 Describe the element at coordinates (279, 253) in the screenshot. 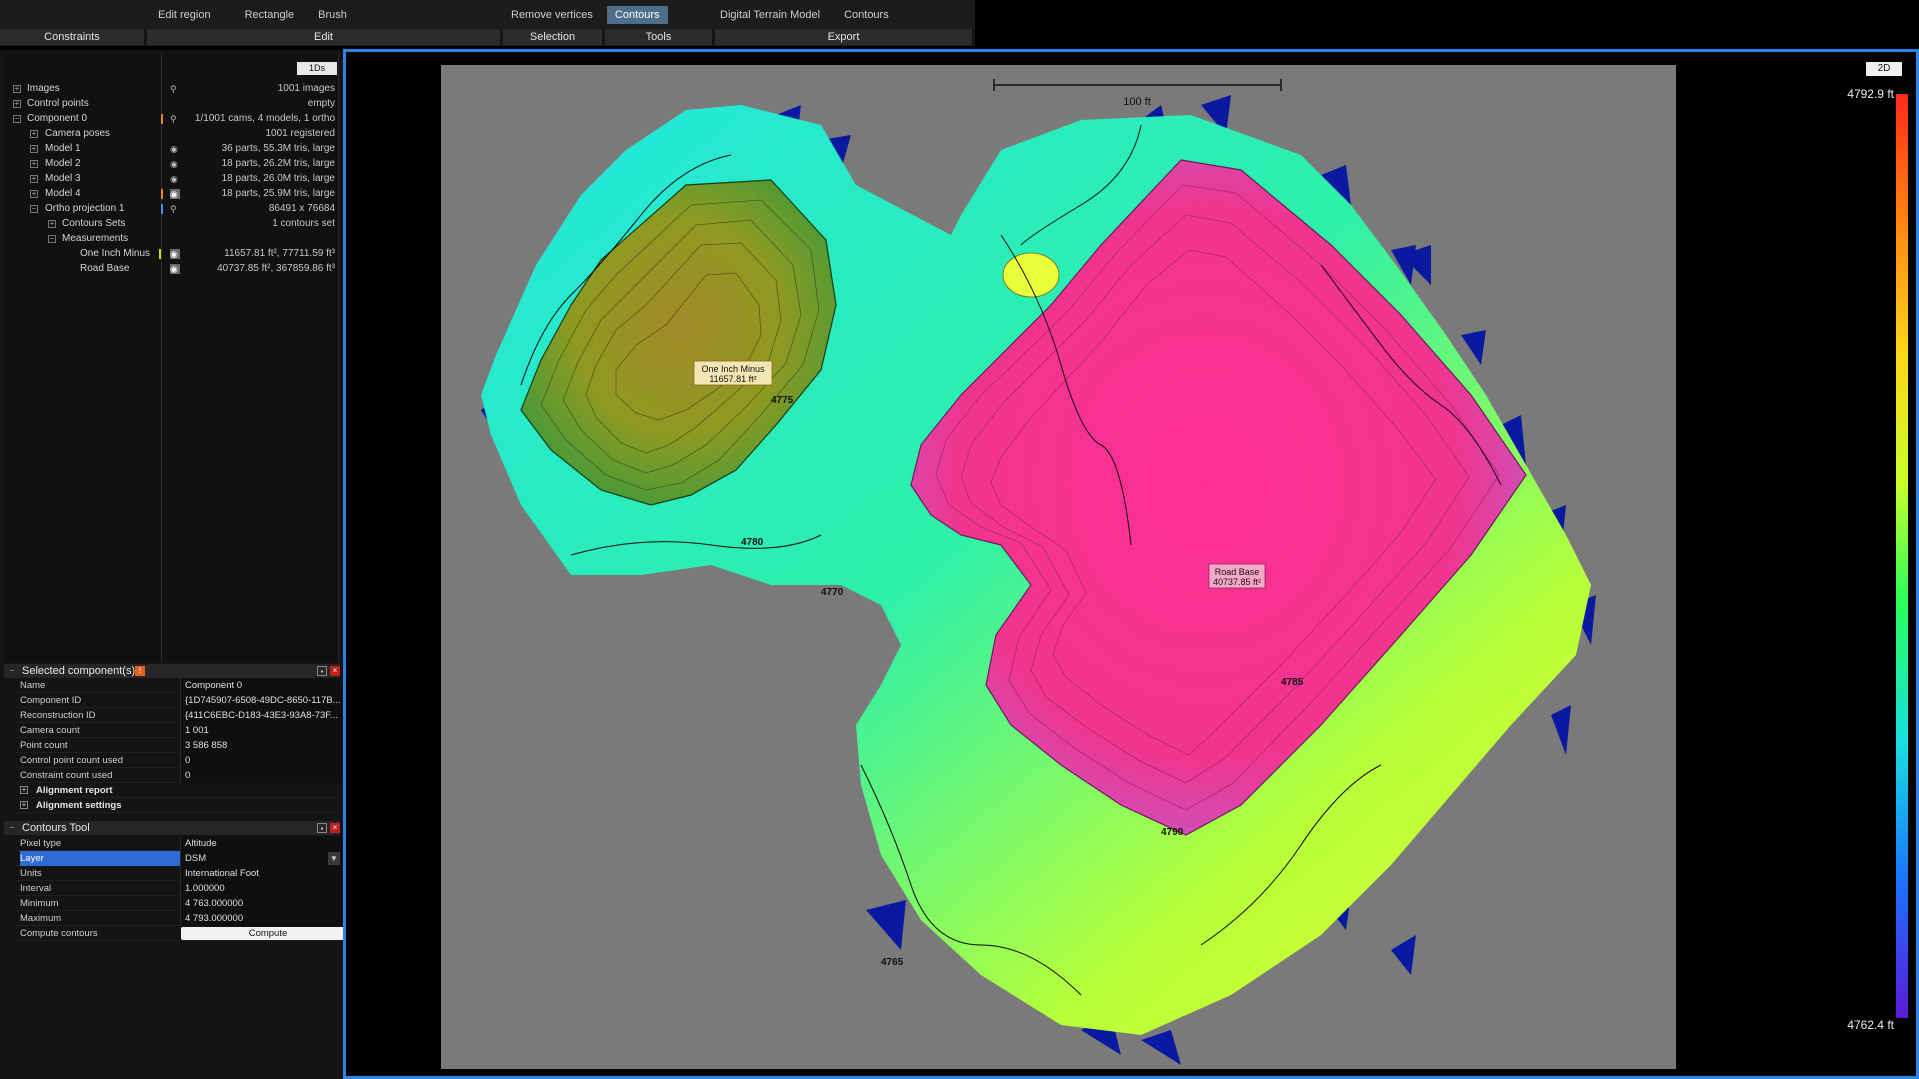

I see `tree-value: 11657.81 ft², 77711.59 ft³` at that location.